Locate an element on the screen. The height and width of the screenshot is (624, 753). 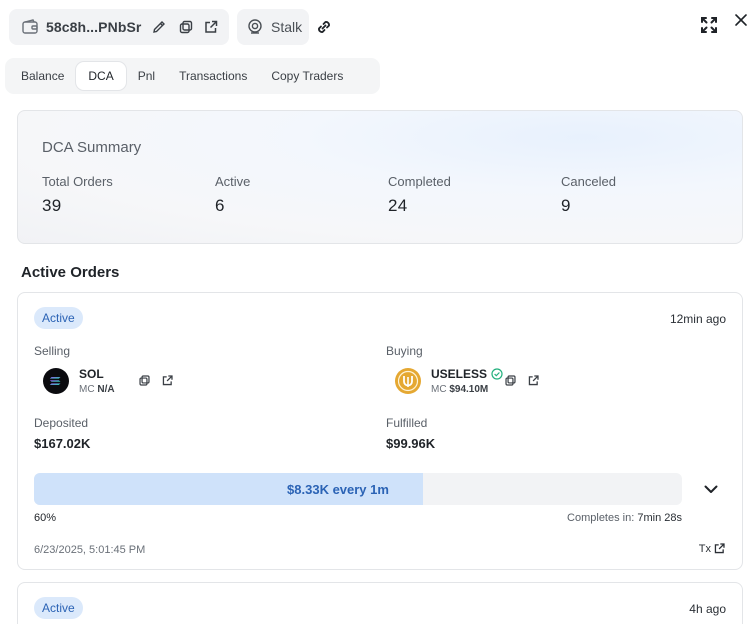
stat-value: 39 is located at coordinates (52, 205).